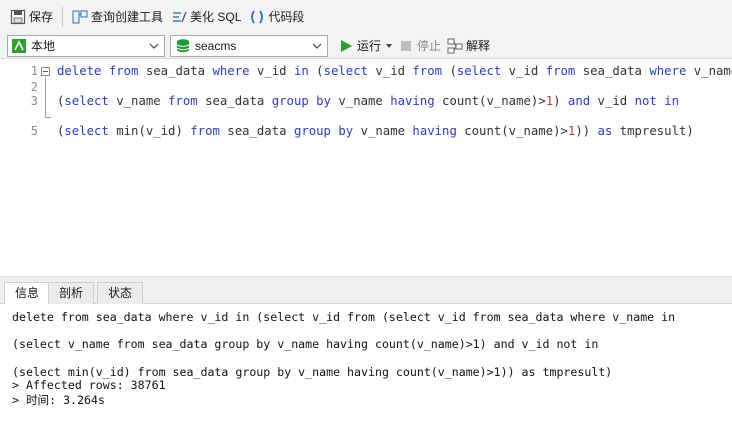 This screenshot has width=732, height=434. I want to click on beautify-label: 美化 SQL, so click(216, 17).